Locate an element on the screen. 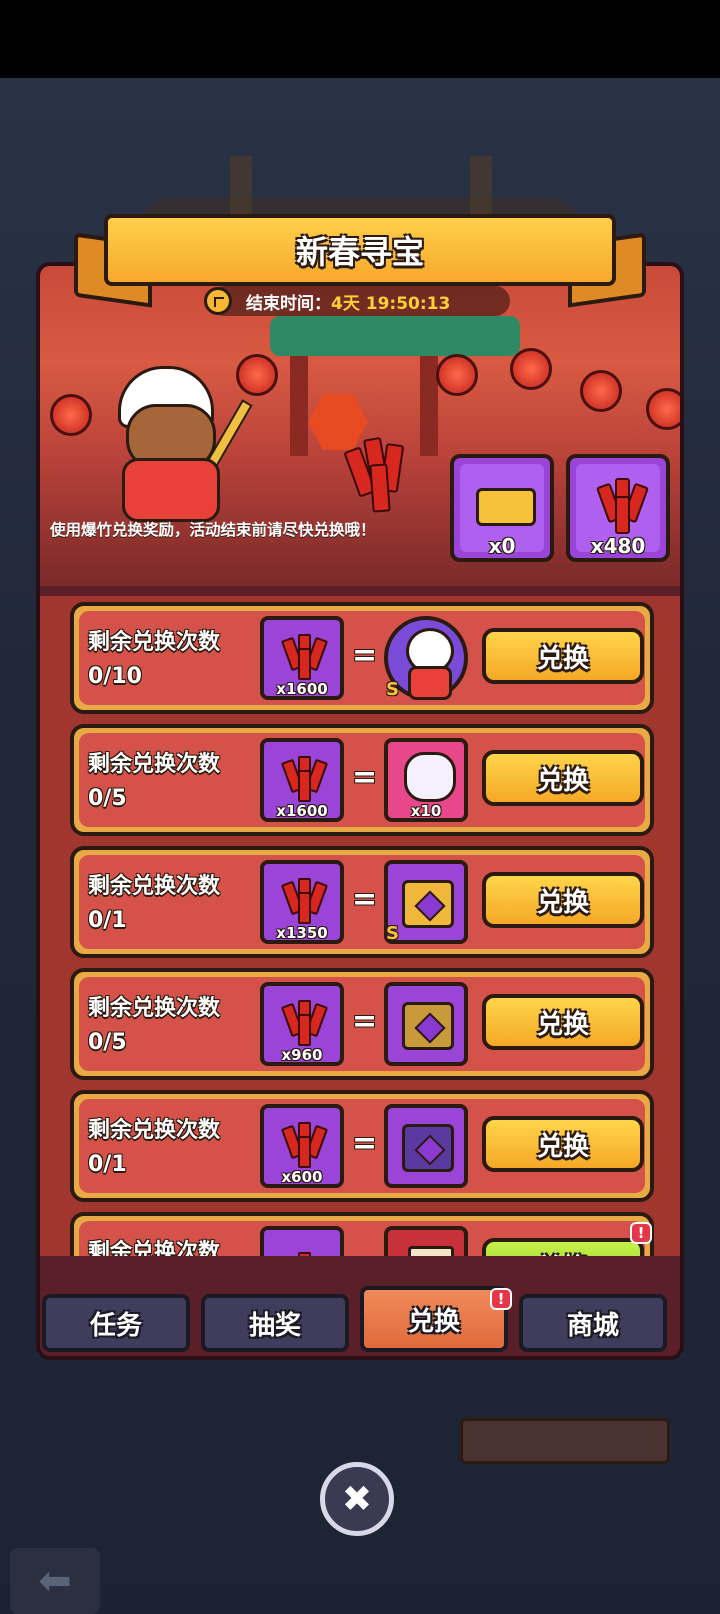 The image size is (720, 1614). capybara-mascot-icon is located at coordinates (180, 444).